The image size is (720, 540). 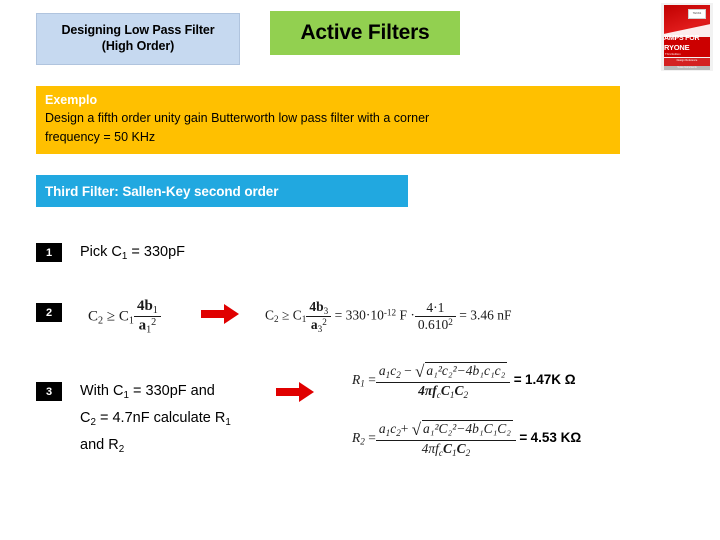 I want to click on c2-c1: C, so click(x=123, y=316).